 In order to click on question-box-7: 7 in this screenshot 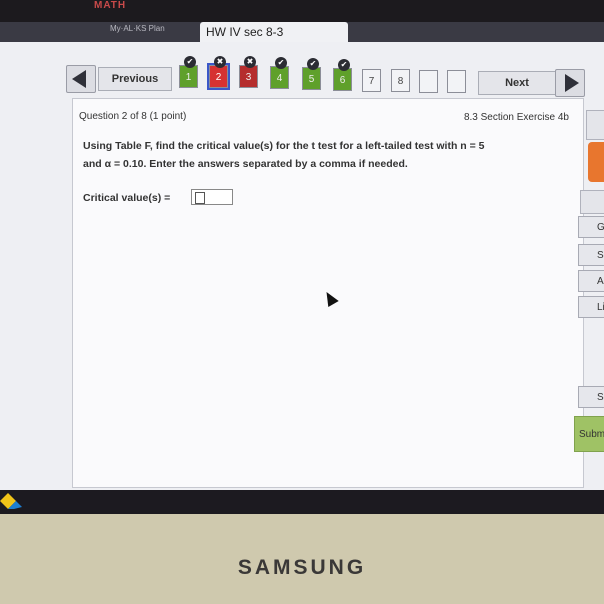, I will do `click(371, 80)`.